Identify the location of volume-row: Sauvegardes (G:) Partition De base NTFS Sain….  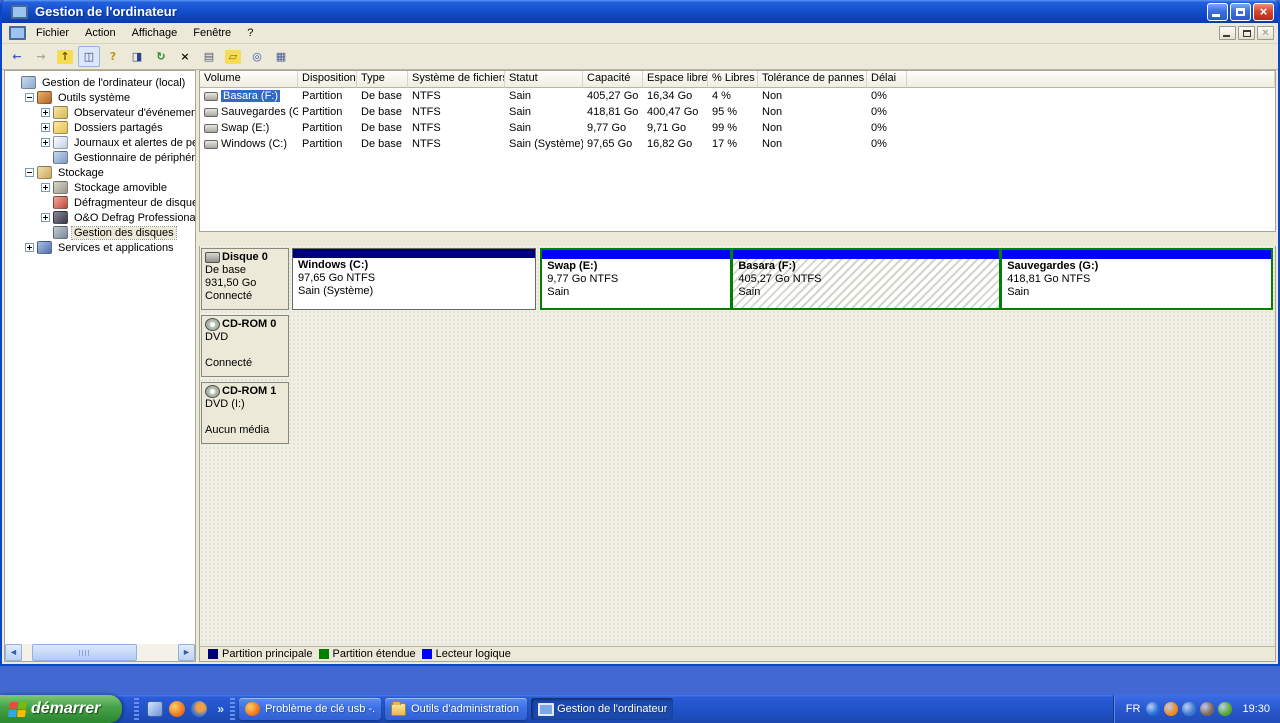
(737, 112).